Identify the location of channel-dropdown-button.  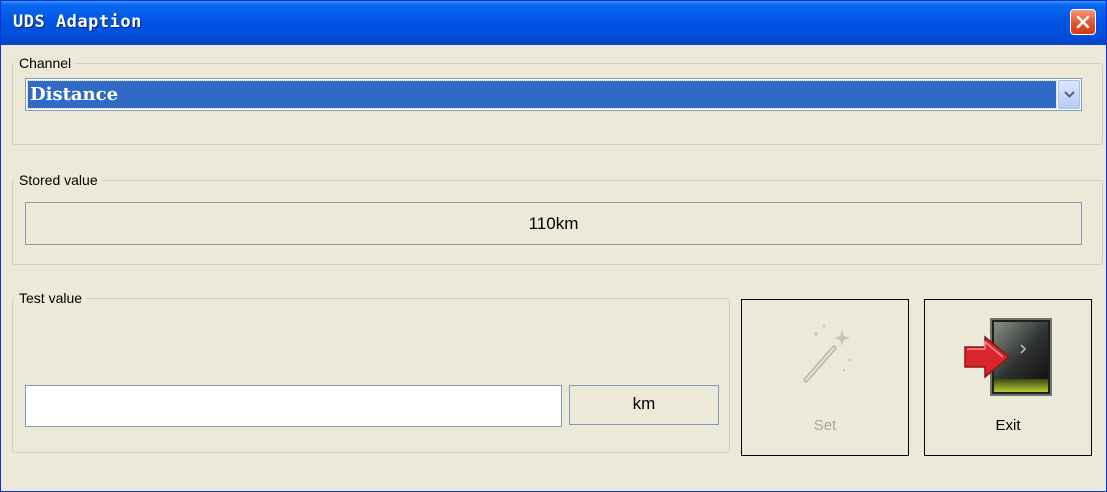
(1069, 94).